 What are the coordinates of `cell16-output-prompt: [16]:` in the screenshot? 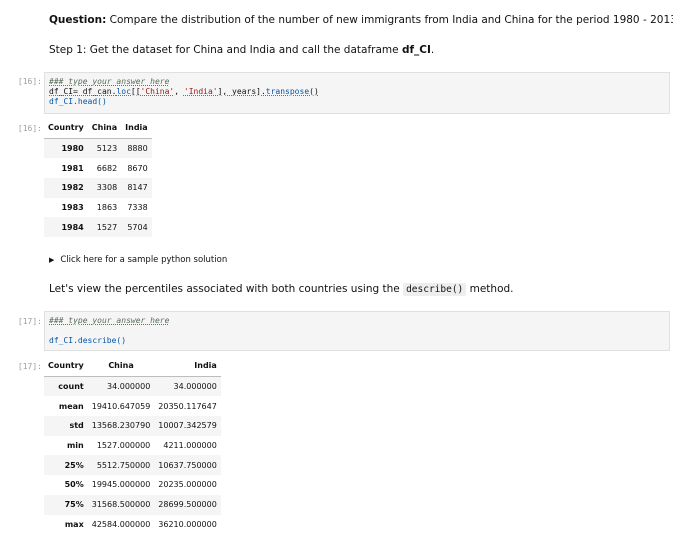 It's located at (29, 128).